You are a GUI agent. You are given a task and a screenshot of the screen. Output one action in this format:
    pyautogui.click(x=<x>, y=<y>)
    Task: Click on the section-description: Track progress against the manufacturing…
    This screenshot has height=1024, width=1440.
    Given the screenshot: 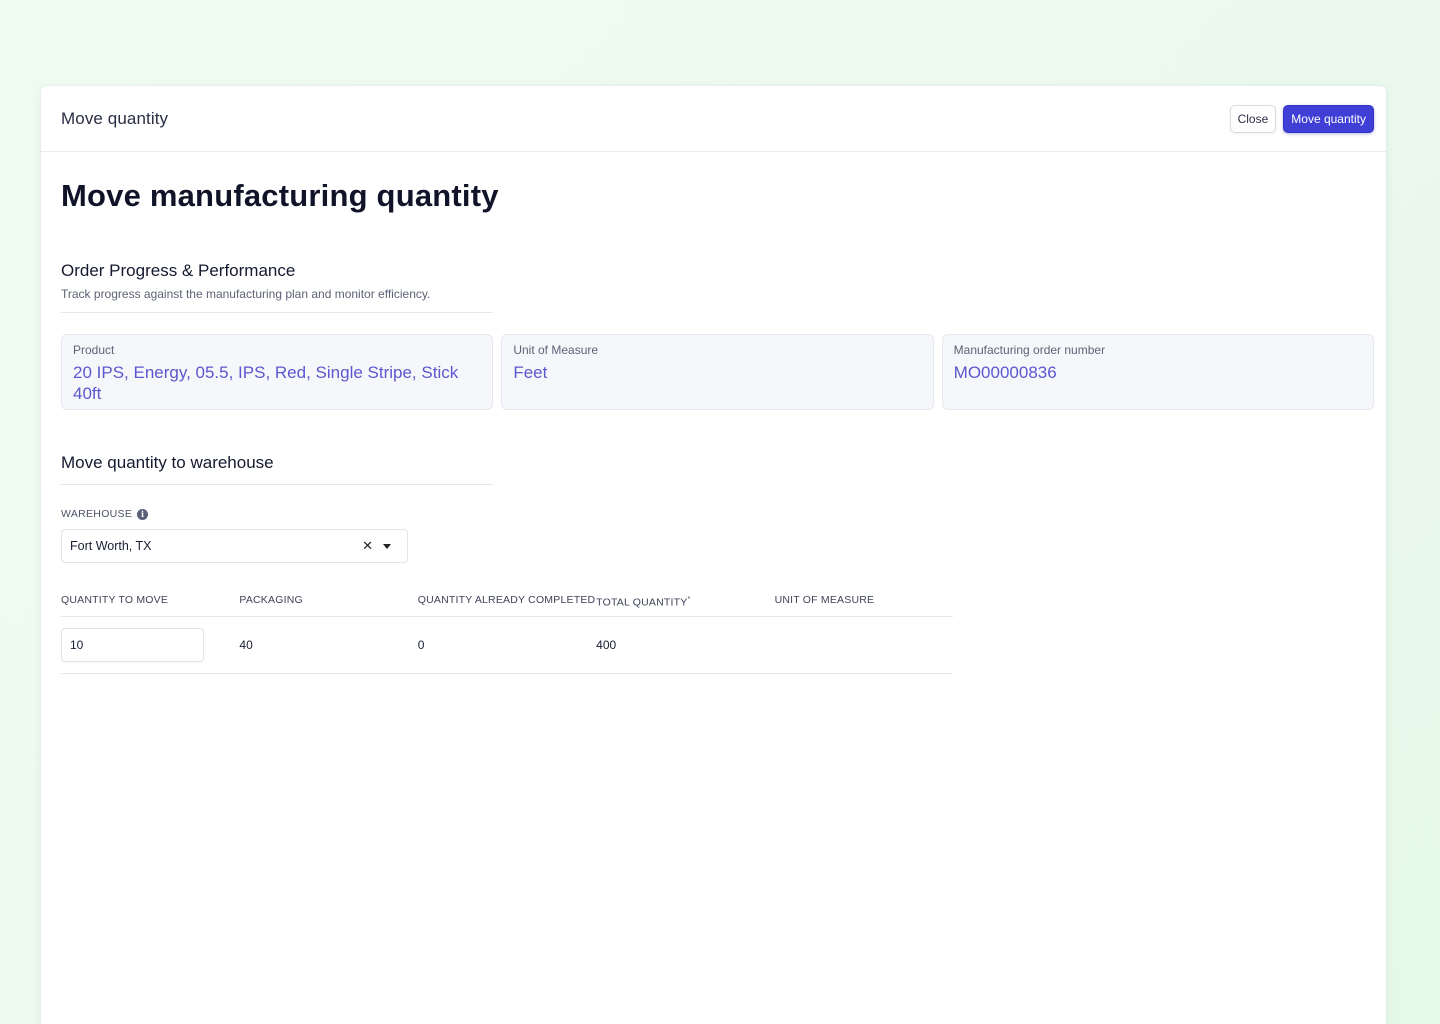 What is the action you would take?
    pyautogui.click(x=246, y=294)
    